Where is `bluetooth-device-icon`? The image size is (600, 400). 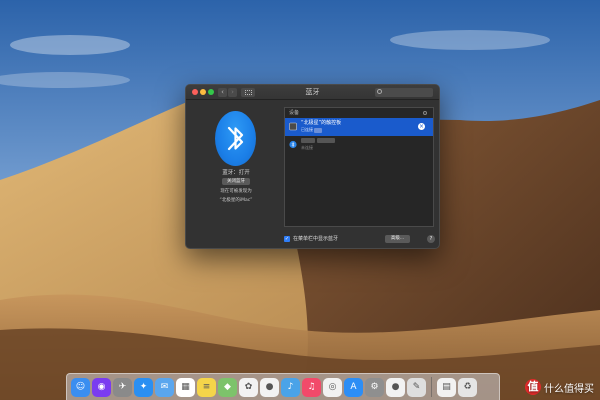 bluetooth-device-icon is located at coordinates (293, 144).